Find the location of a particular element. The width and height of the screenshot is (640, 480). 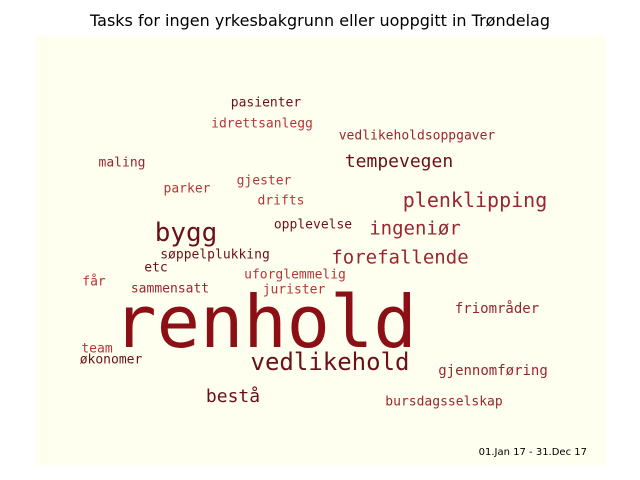

word-gjennomføring: gjennomføring is located at coordinates (493, 371).